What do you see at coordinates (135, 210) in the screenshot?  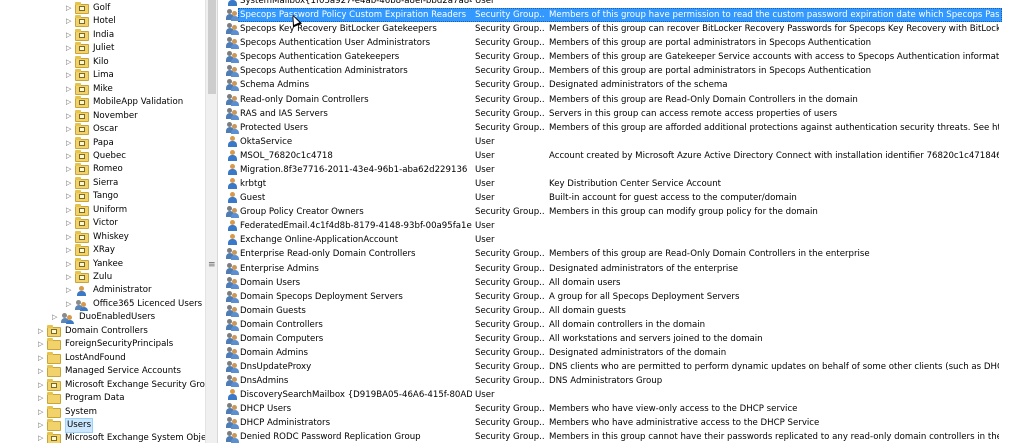 I see `tree-node: ▷ Uniform` at bounding box center [135, 210].